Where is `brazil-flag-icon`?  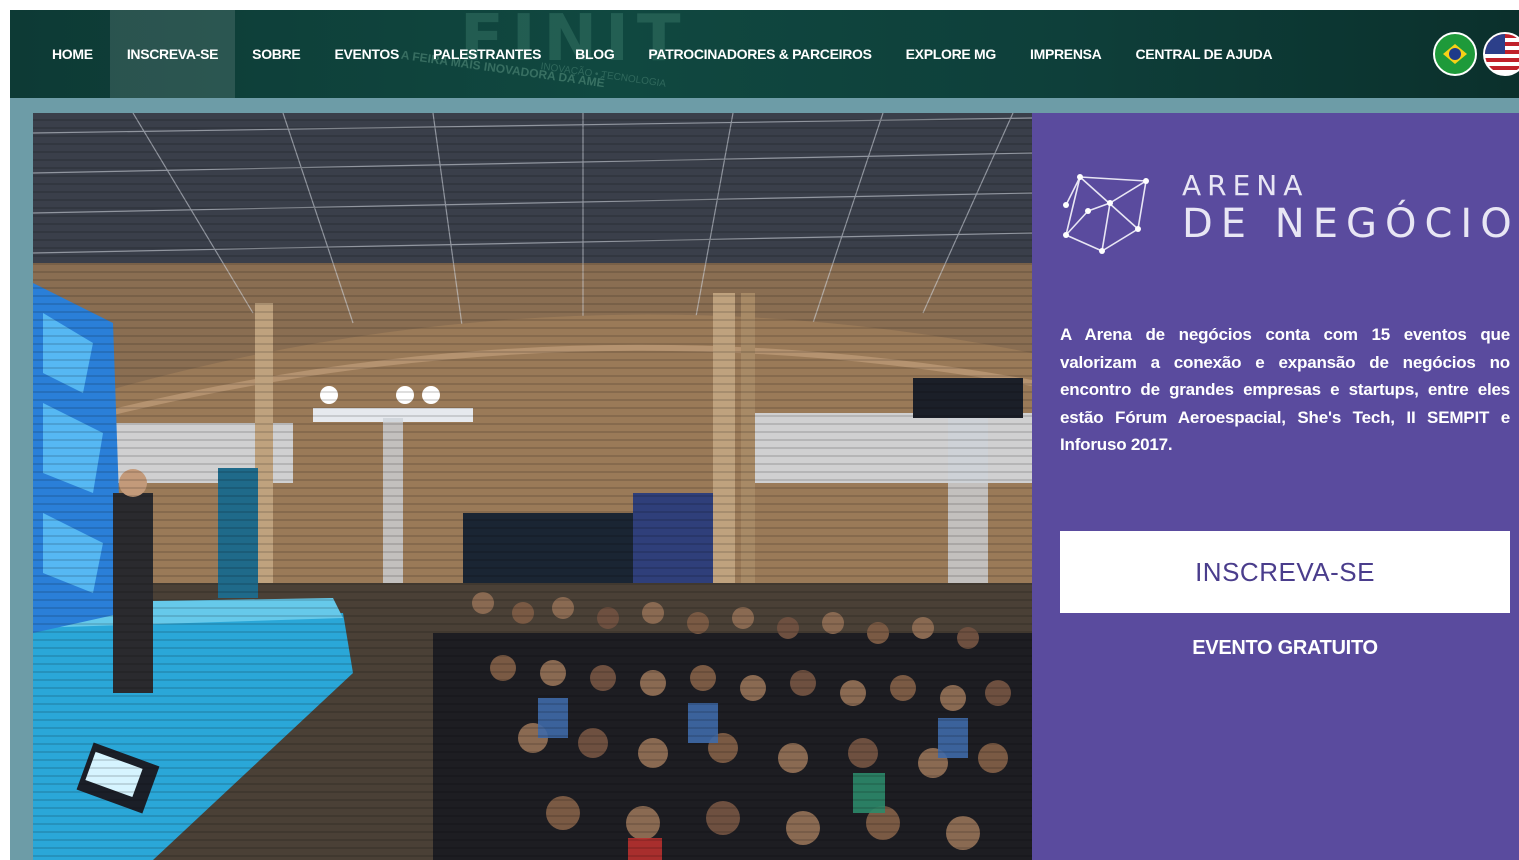 brazil-flag-icon is located at coordinates (1455, 54).